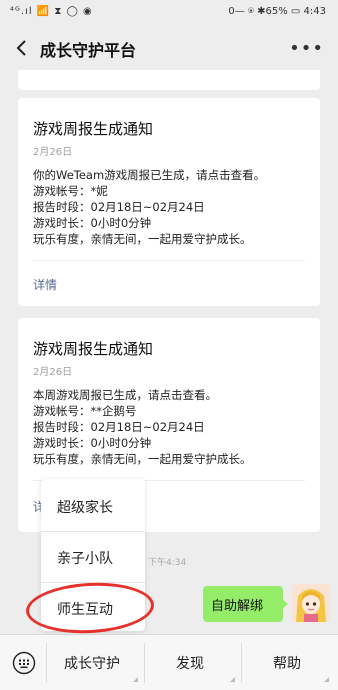 This screenshot has width=338, height=690. Describe the element at coordinates (70, 191) in the screenshot. I see `card-line: 游戏帐号：*妮` at that location.